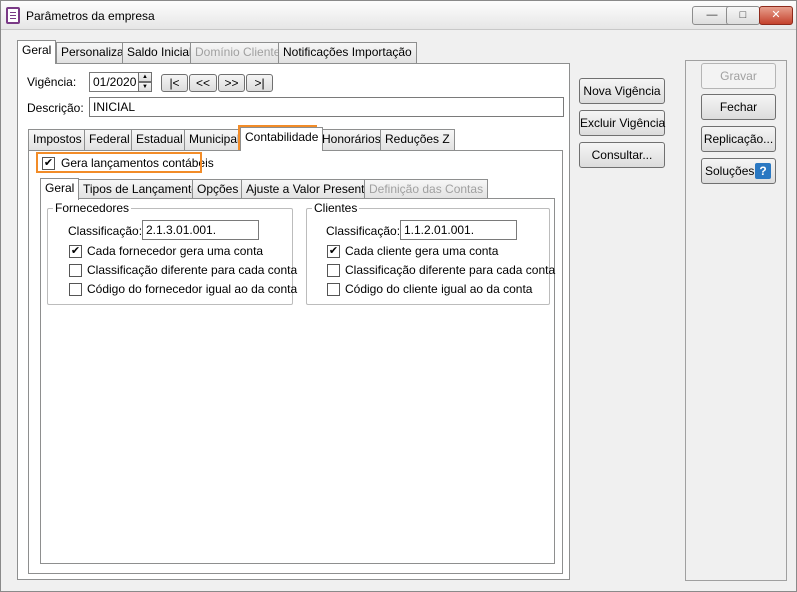 The height and width of the screenshot is (592, 797). I want to click on clientes-title: Clientes, so click(336, 208).